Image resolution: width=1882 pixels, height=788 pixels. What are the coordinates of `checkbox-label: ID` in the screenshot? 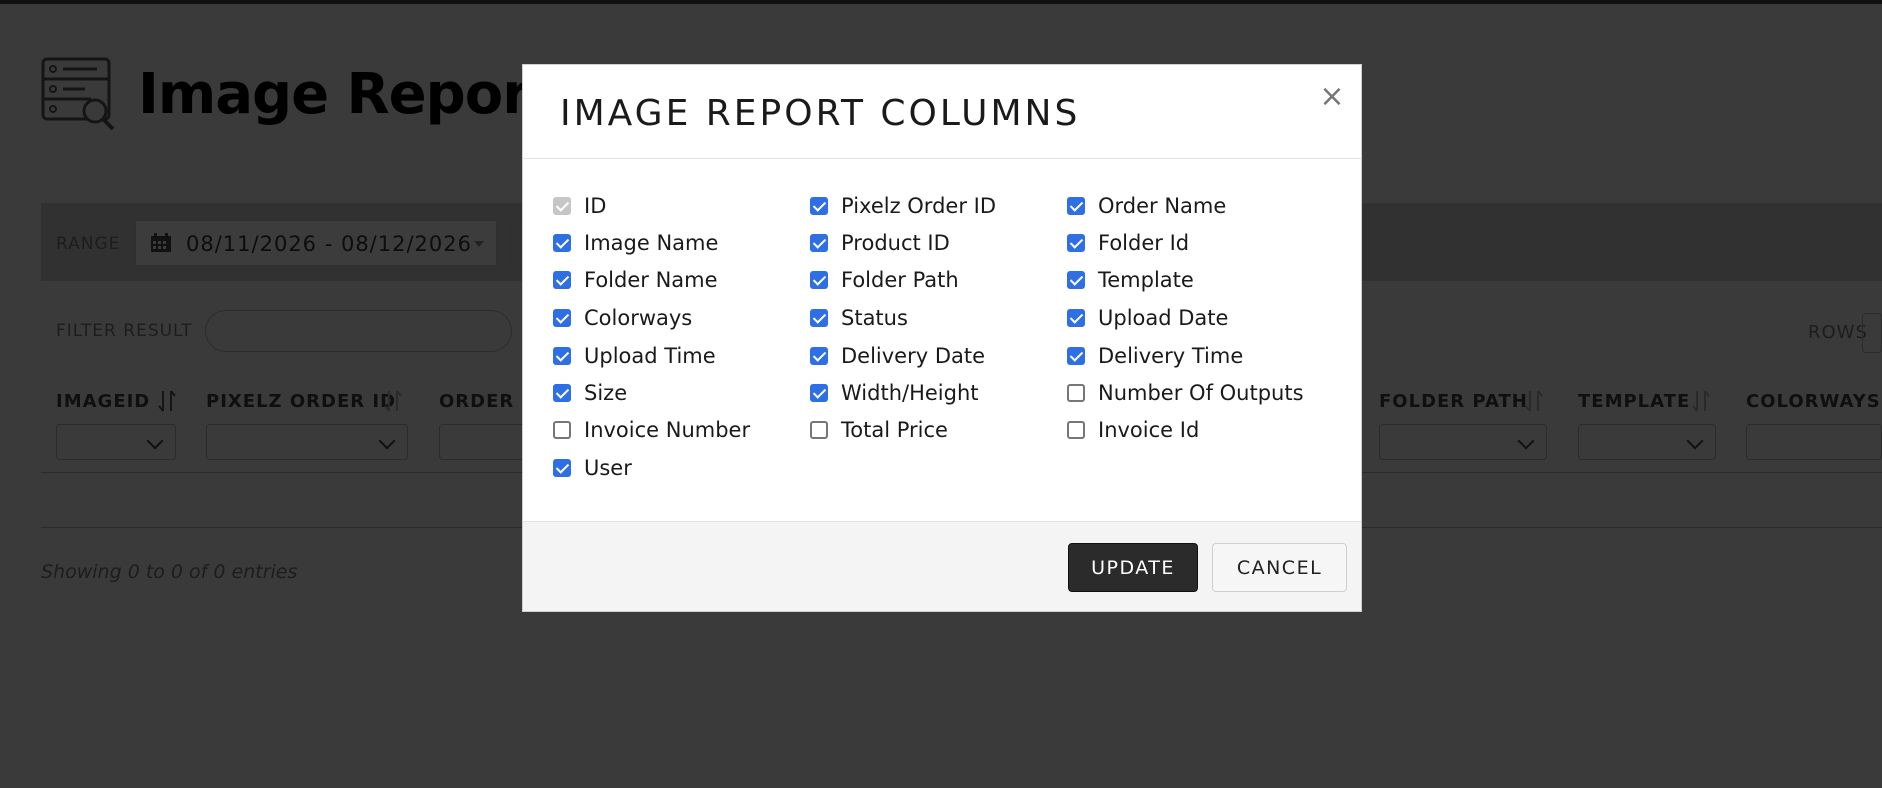 It's located at (595, 206).